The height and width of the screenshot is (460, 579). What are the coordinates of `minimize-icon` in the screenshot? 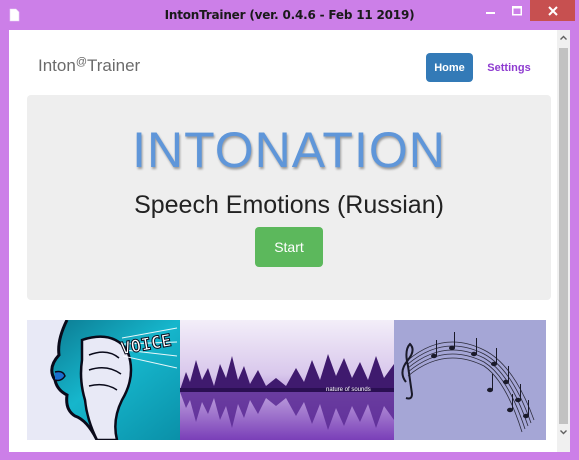 It's located at (490, 12).